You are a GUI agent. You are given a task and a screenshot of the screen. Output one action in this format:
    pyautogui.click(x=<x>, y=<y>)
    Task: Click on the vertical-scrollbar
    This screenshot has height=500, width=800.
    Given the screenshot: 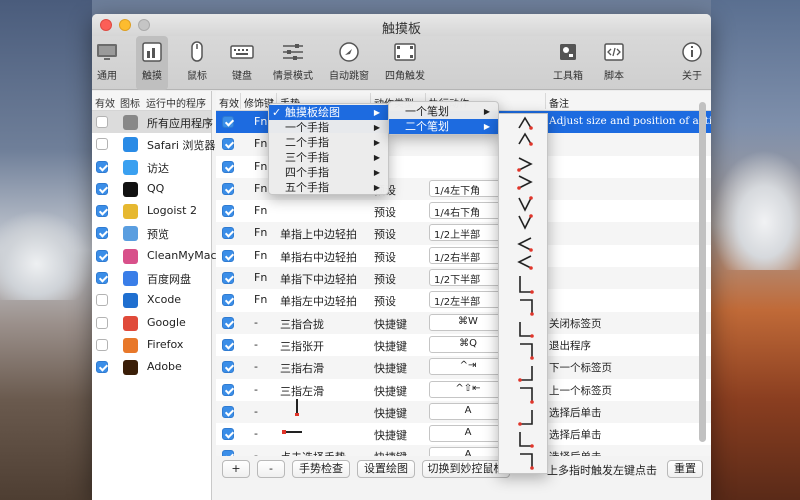 What is the action you would take?
    pyautogui.click(x=702, y=272)
    